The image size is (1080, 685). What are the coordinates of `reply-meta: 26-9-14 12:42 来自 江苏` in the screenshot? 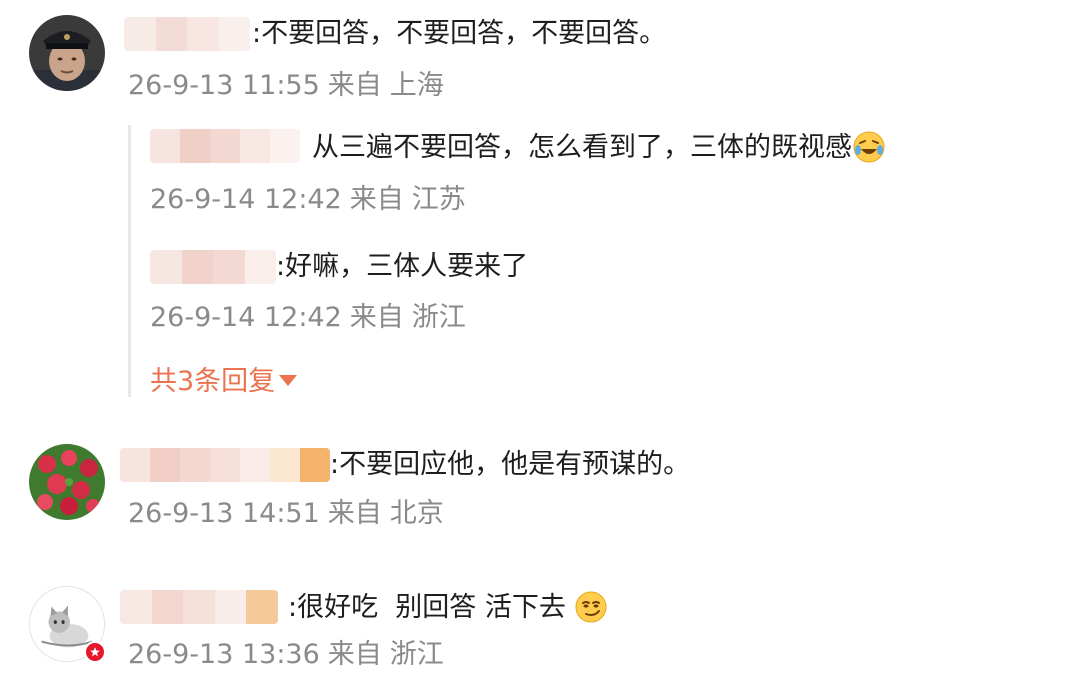 It's located at (308, 200).